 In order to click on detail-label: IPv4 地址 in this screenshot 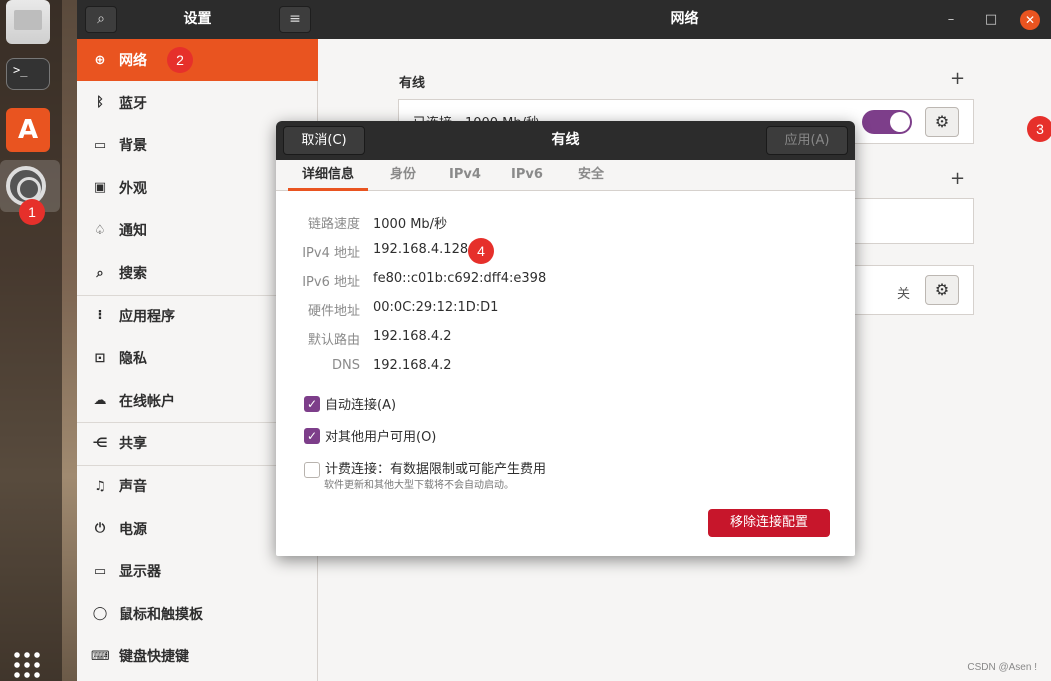, I will do `click(331, 253)`.